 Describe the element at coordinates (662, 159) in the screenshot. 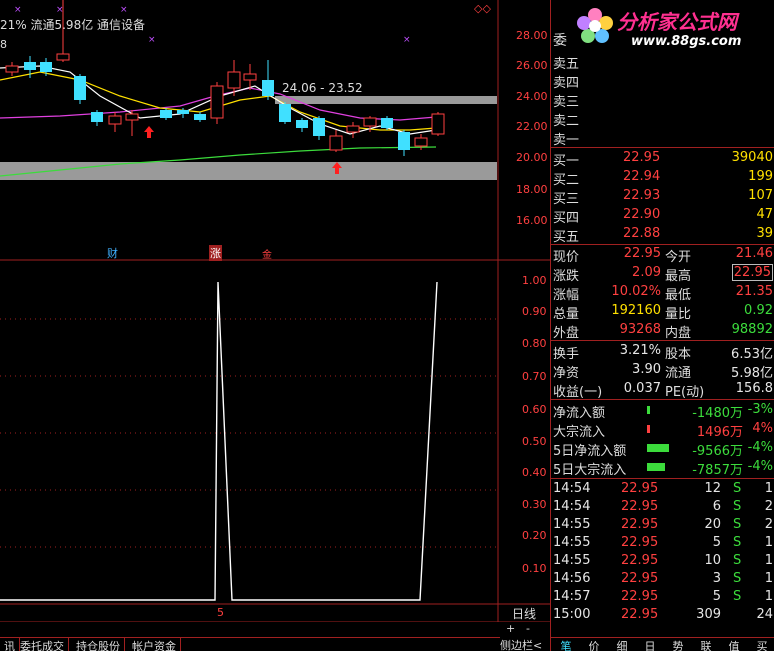

I see `buy-row: 买一 22.95 39040` at that location.